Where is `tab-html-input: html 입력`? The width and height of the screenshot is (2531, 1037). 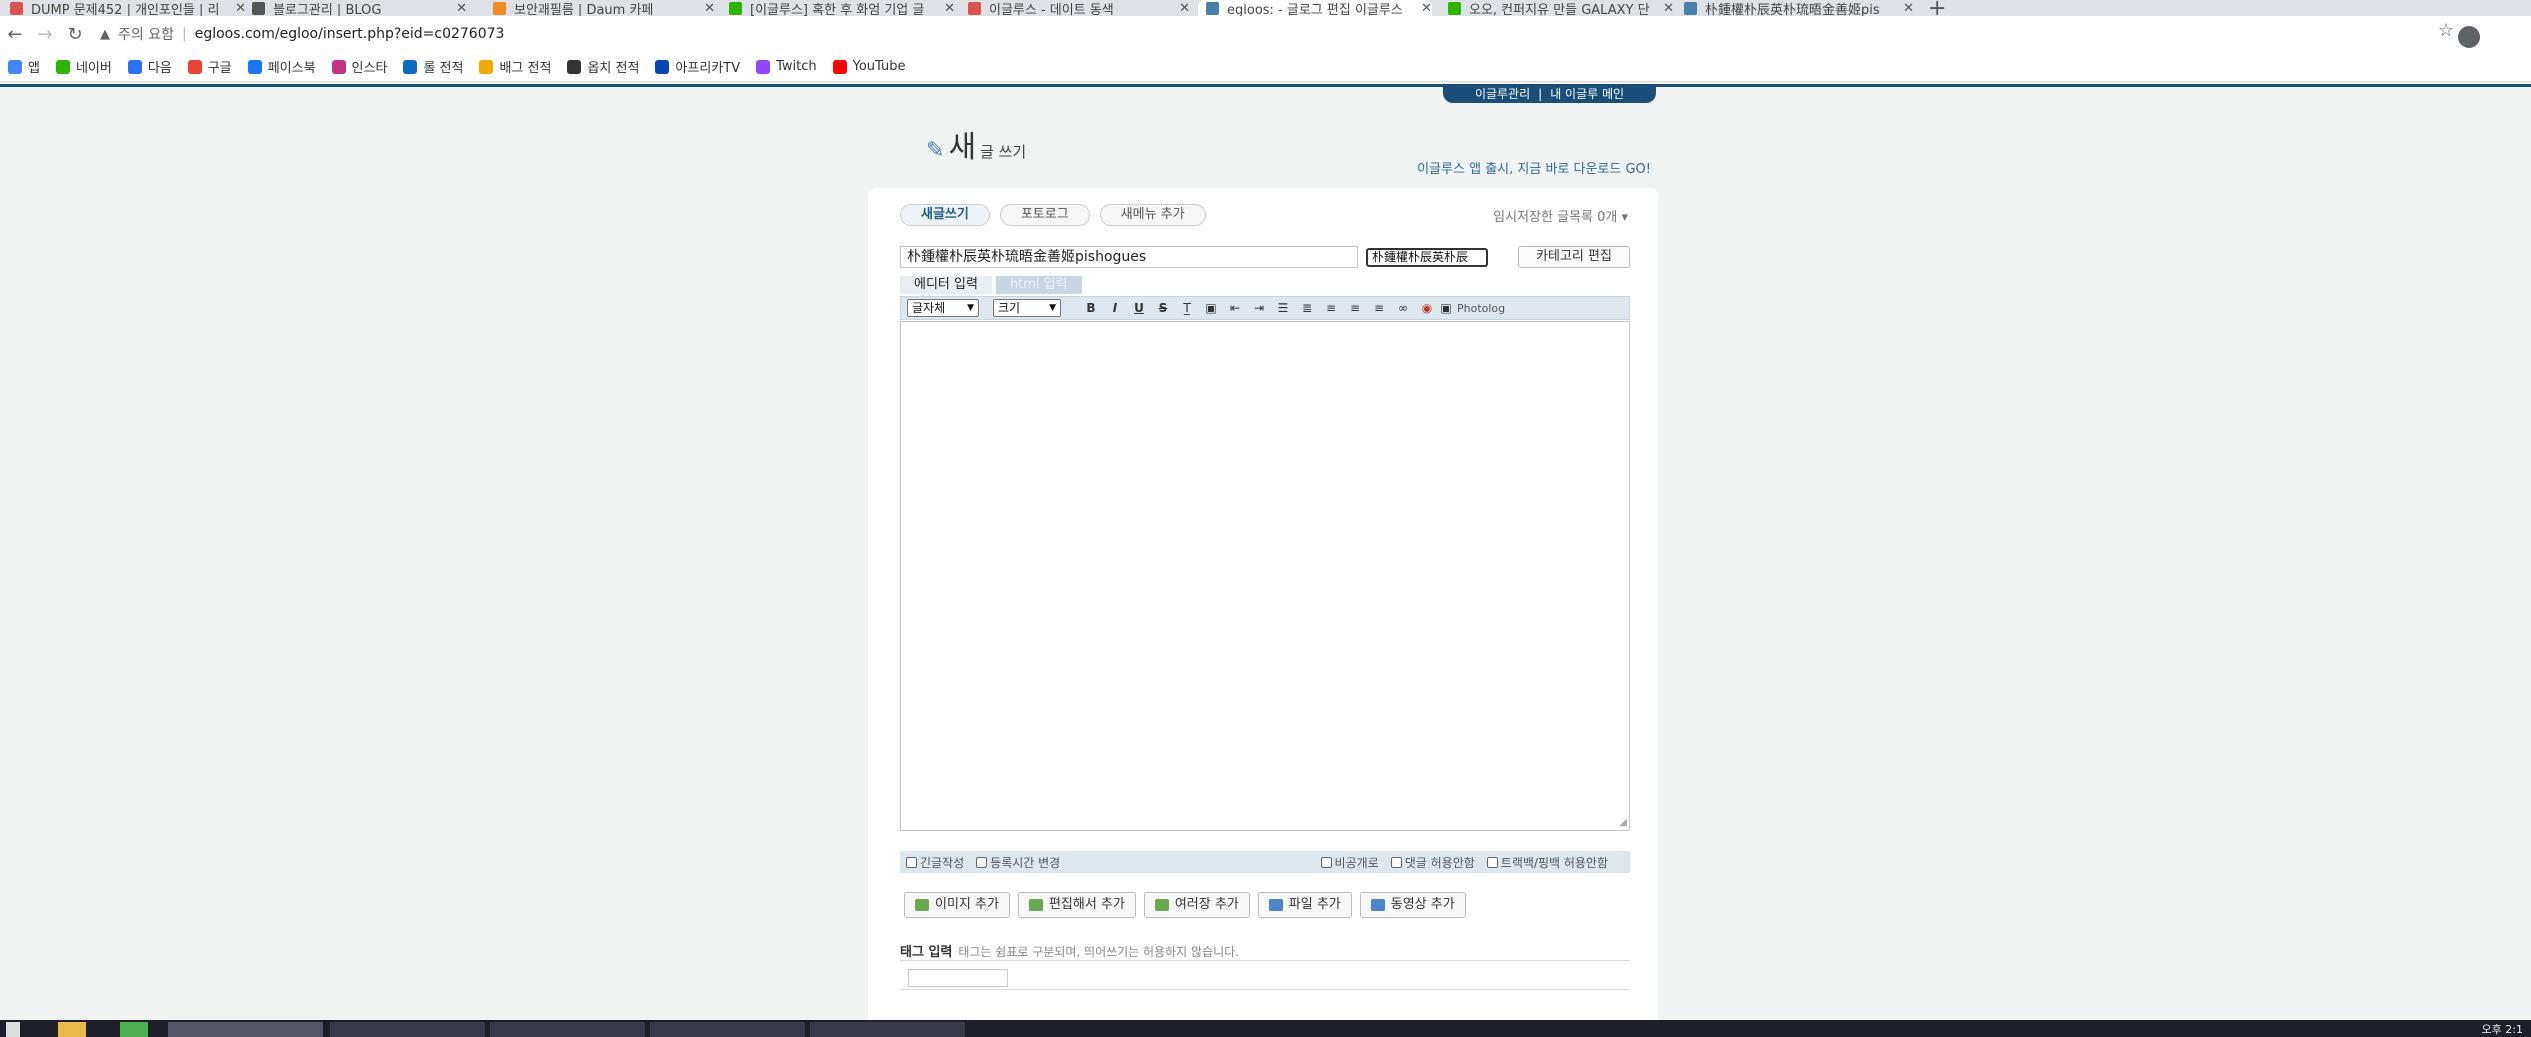 tab-html-input: html 입력 is located at coordinates (1038, 285).